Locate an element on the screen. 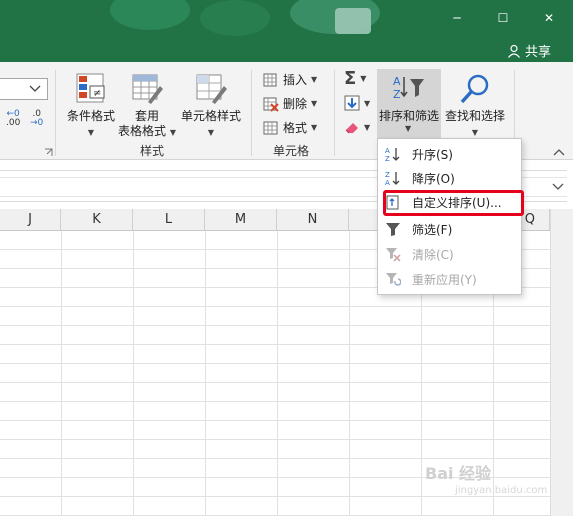 This screenshot has height=516, width=573. find-select-button: 查找和选择 ▼ is located at coordinates (475, 106).